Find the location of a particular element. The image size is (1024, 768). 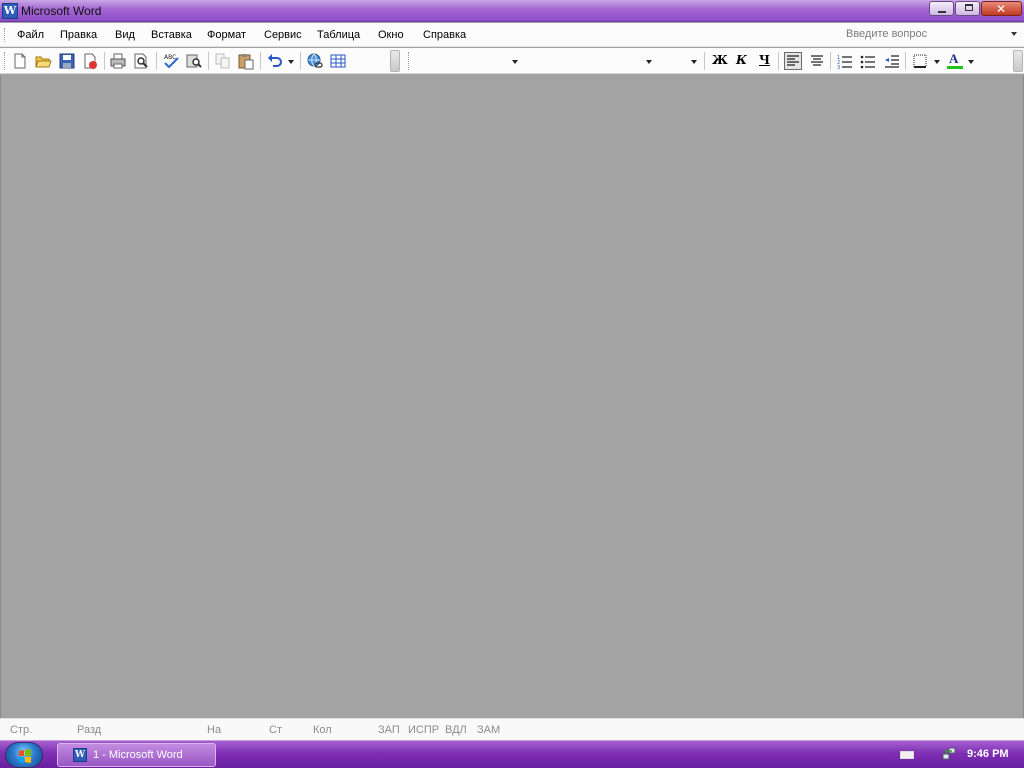

keyboard-icon is located at coordinates (907, 755).